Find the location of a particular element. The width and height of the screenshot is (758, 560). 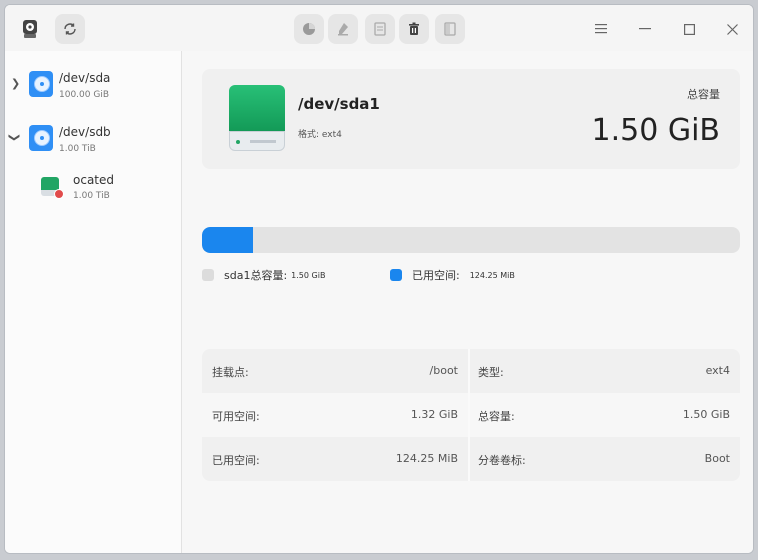

chevron-down-icon: ❯ is located at coordinates (14, 137).